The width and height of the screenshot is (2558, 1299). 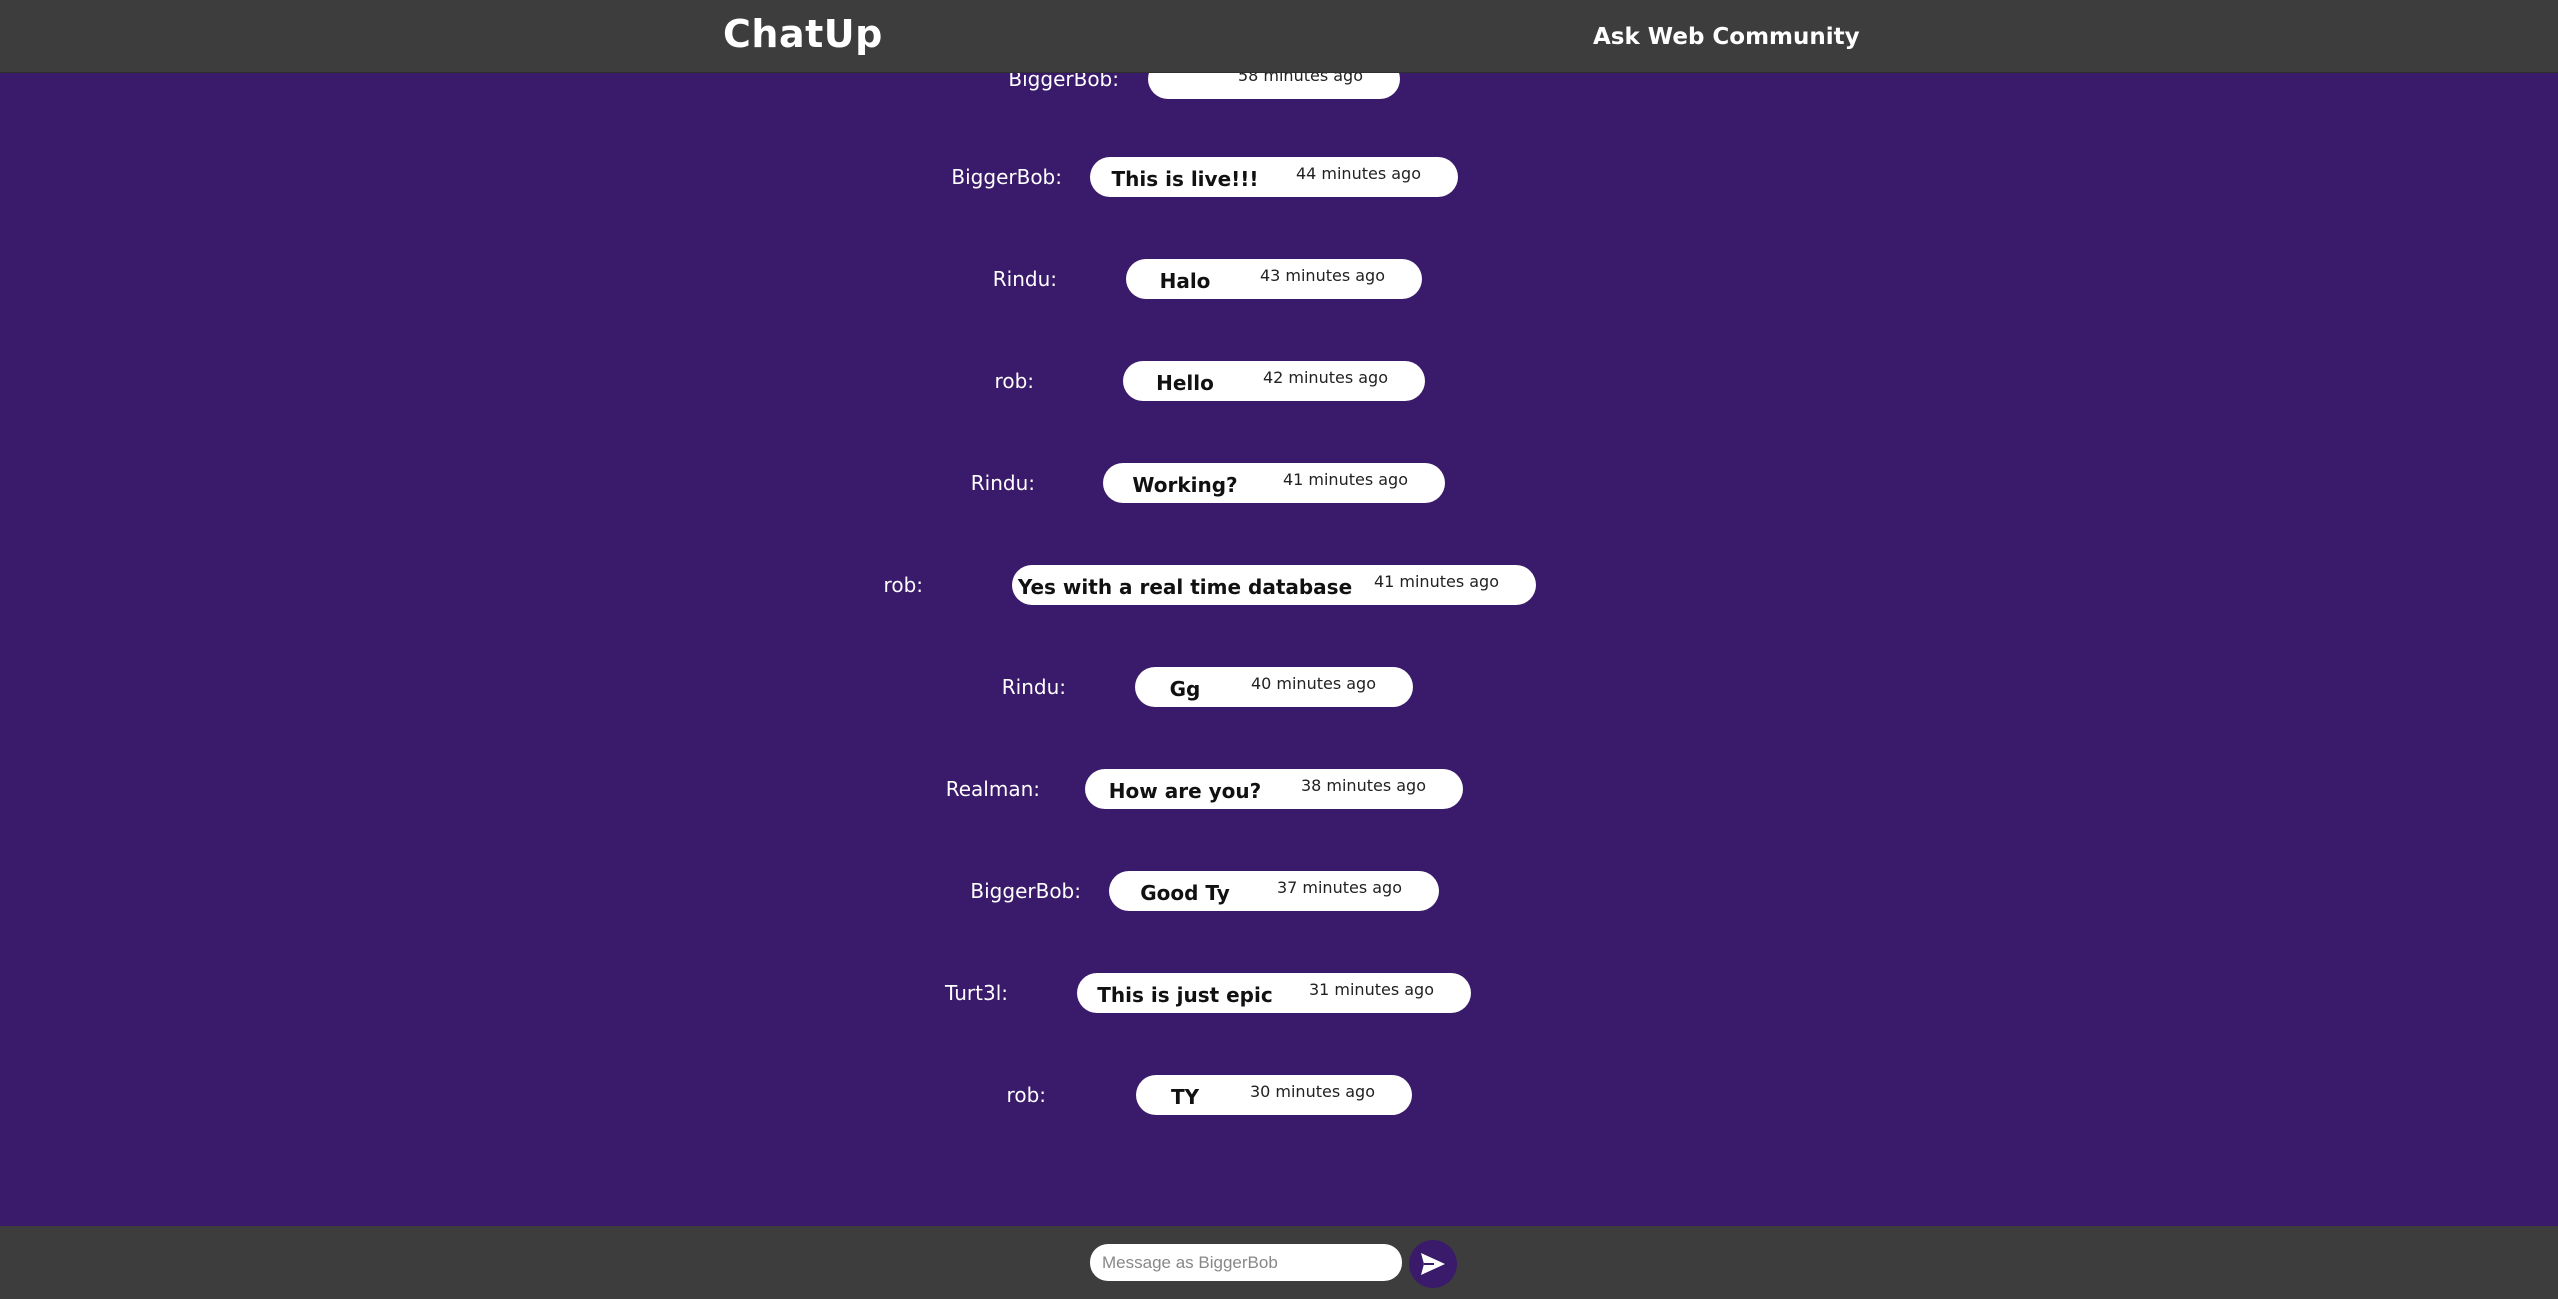 I want to click on message-time: 43 minutes ago, so click(x=1322, y=275).